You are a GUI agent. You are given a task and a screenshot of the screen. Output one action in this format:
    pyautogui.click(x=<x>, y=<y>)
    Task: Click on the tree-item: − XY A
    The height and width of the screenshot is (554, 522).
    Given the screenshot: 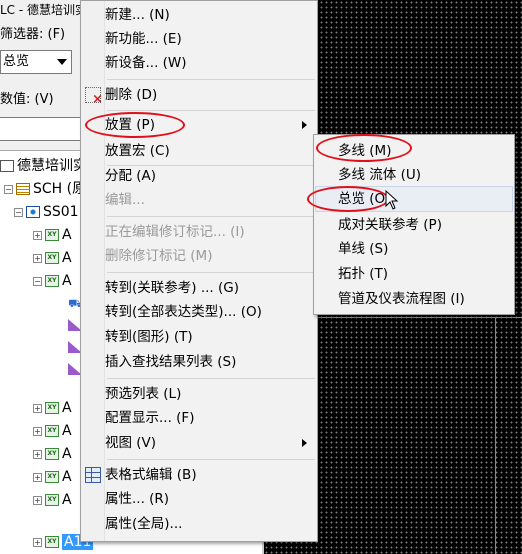 What is the action you would take?
    pyautogui.click(x=52, y=281)
    